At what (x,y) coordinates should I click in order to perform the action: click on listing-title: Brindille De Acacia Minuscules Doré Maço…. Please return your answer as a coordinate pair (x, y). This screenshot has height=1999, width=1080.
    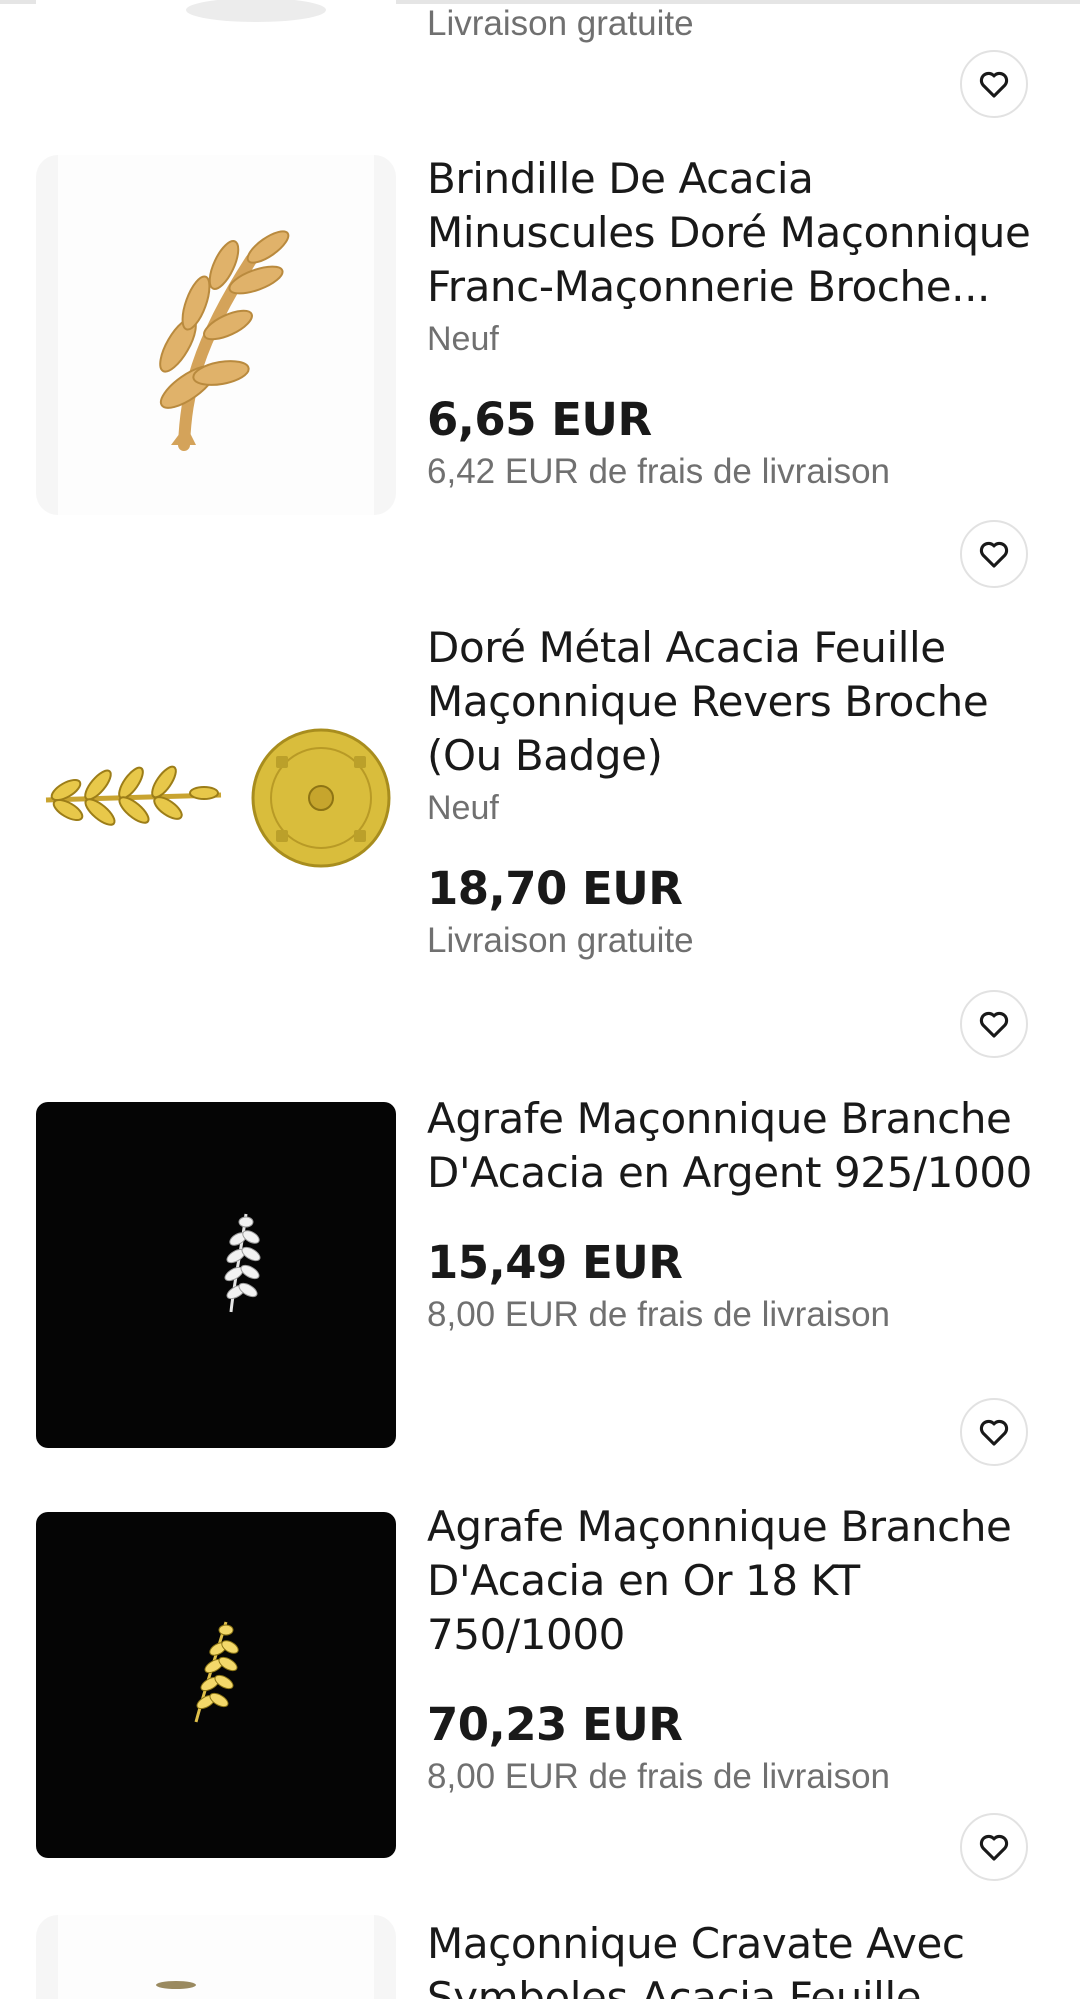
    Looking at the image, I should click on (737, 233).